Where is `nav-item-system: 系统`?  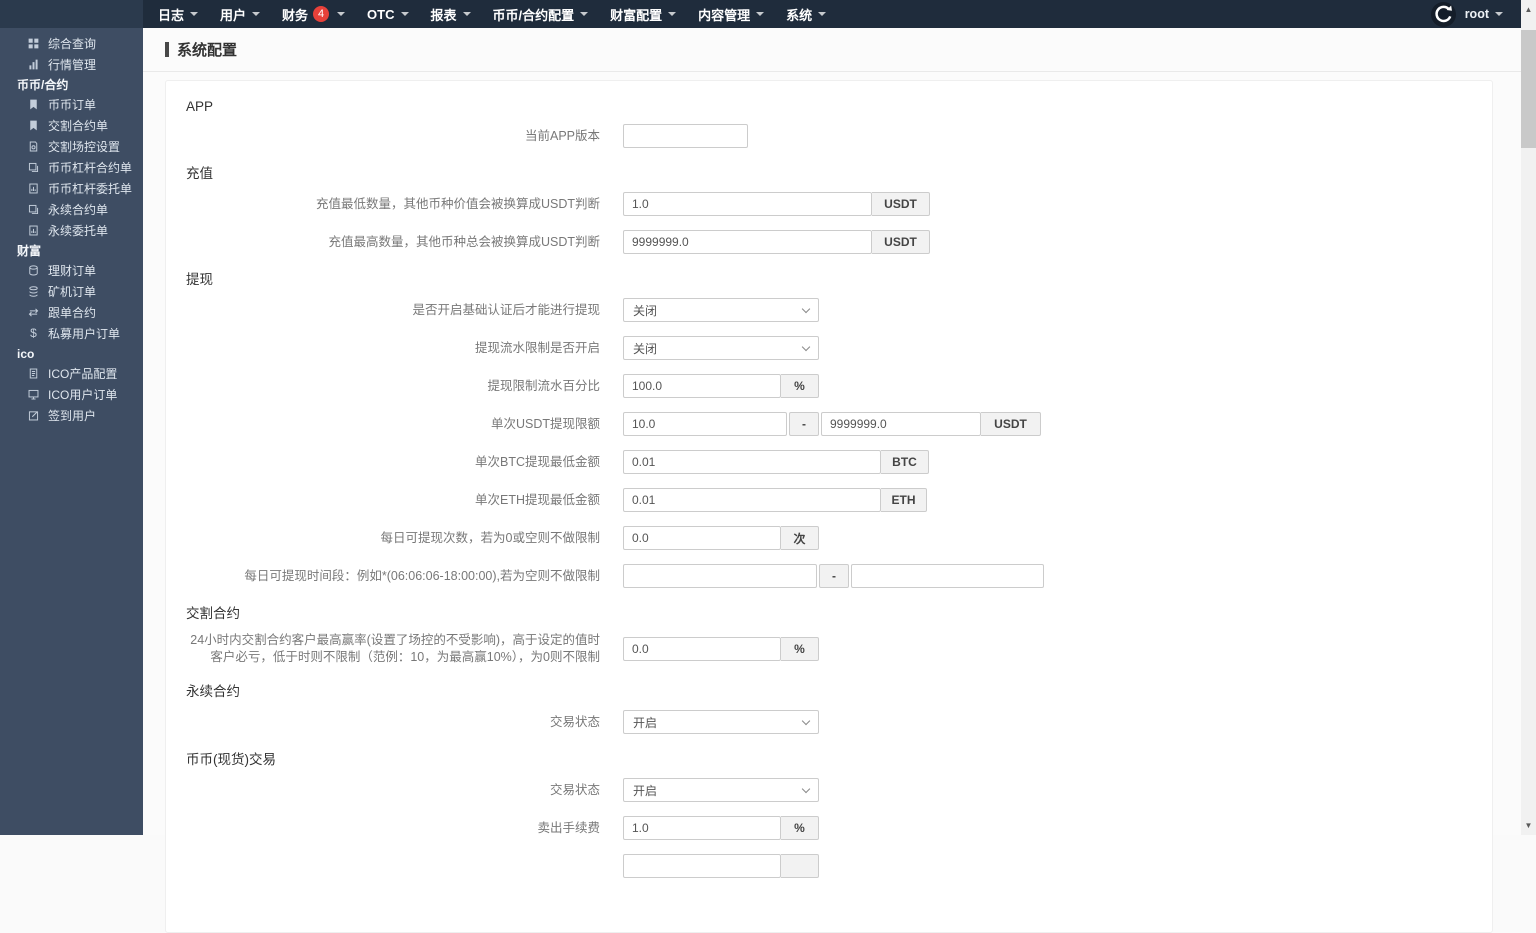 nav-item-system: 系统 is located at coordinates (806, 14).